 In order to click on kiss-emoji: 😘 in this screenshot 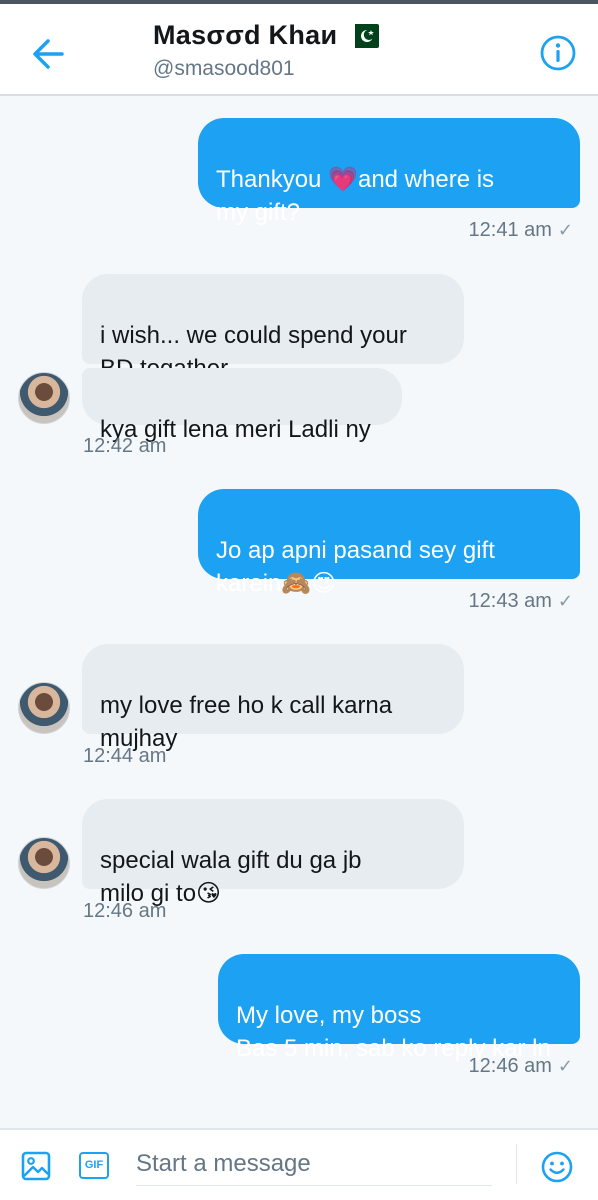, I will do `click(209, 893)`.